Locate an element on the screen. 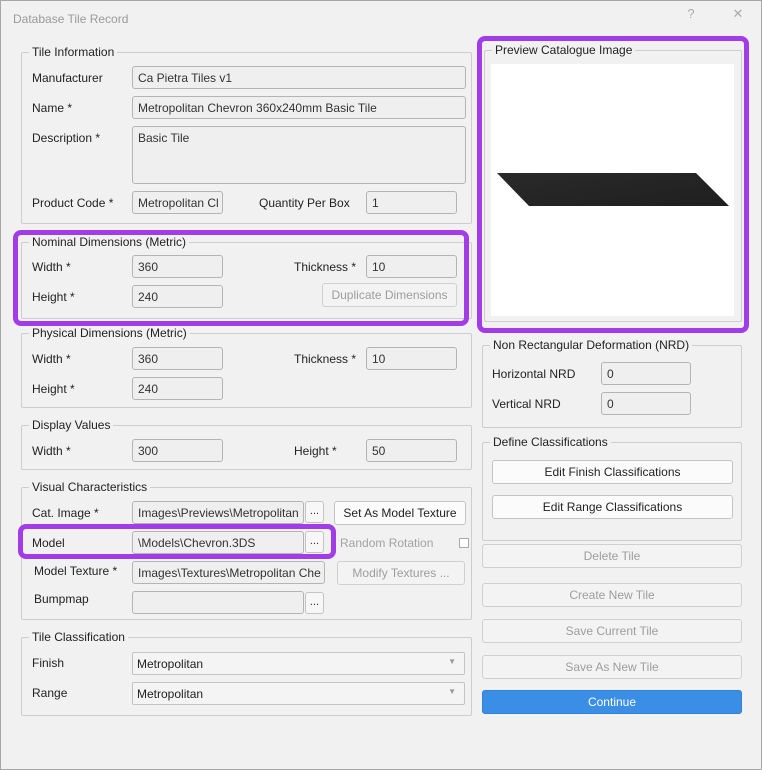  set-as-model-texture-button: Set As Model Texture is located at coordinates (400, 513).